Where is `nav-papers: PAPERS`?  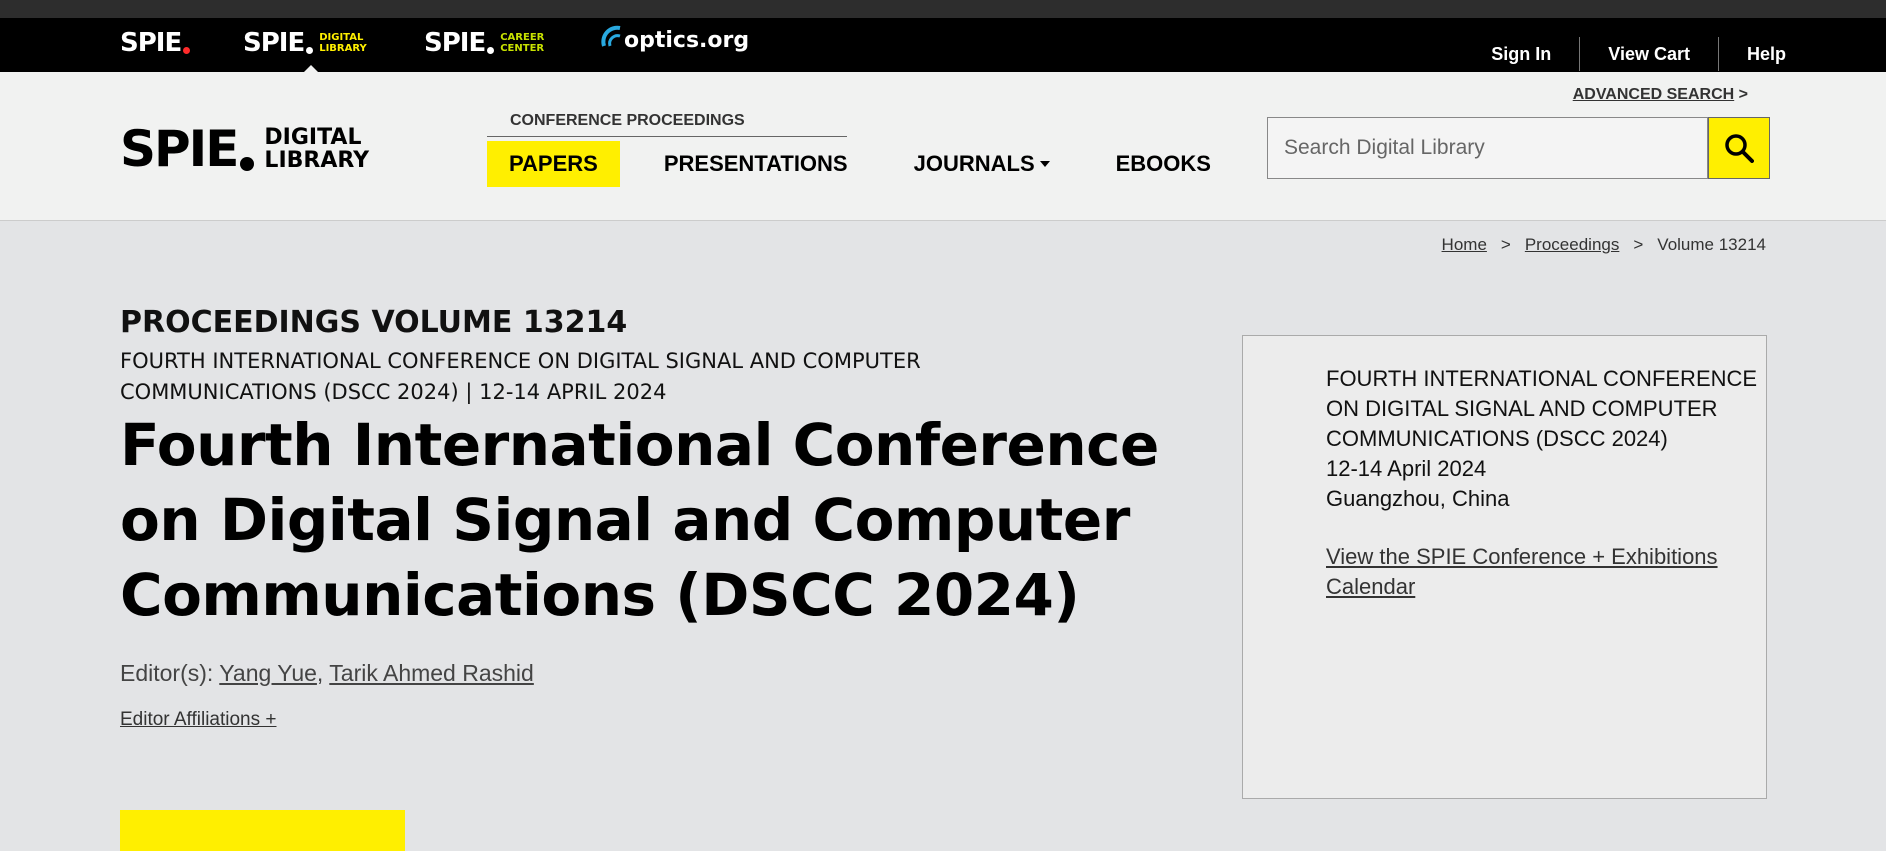
nav-papers: PAPERS is located at coordinates (553, 164).